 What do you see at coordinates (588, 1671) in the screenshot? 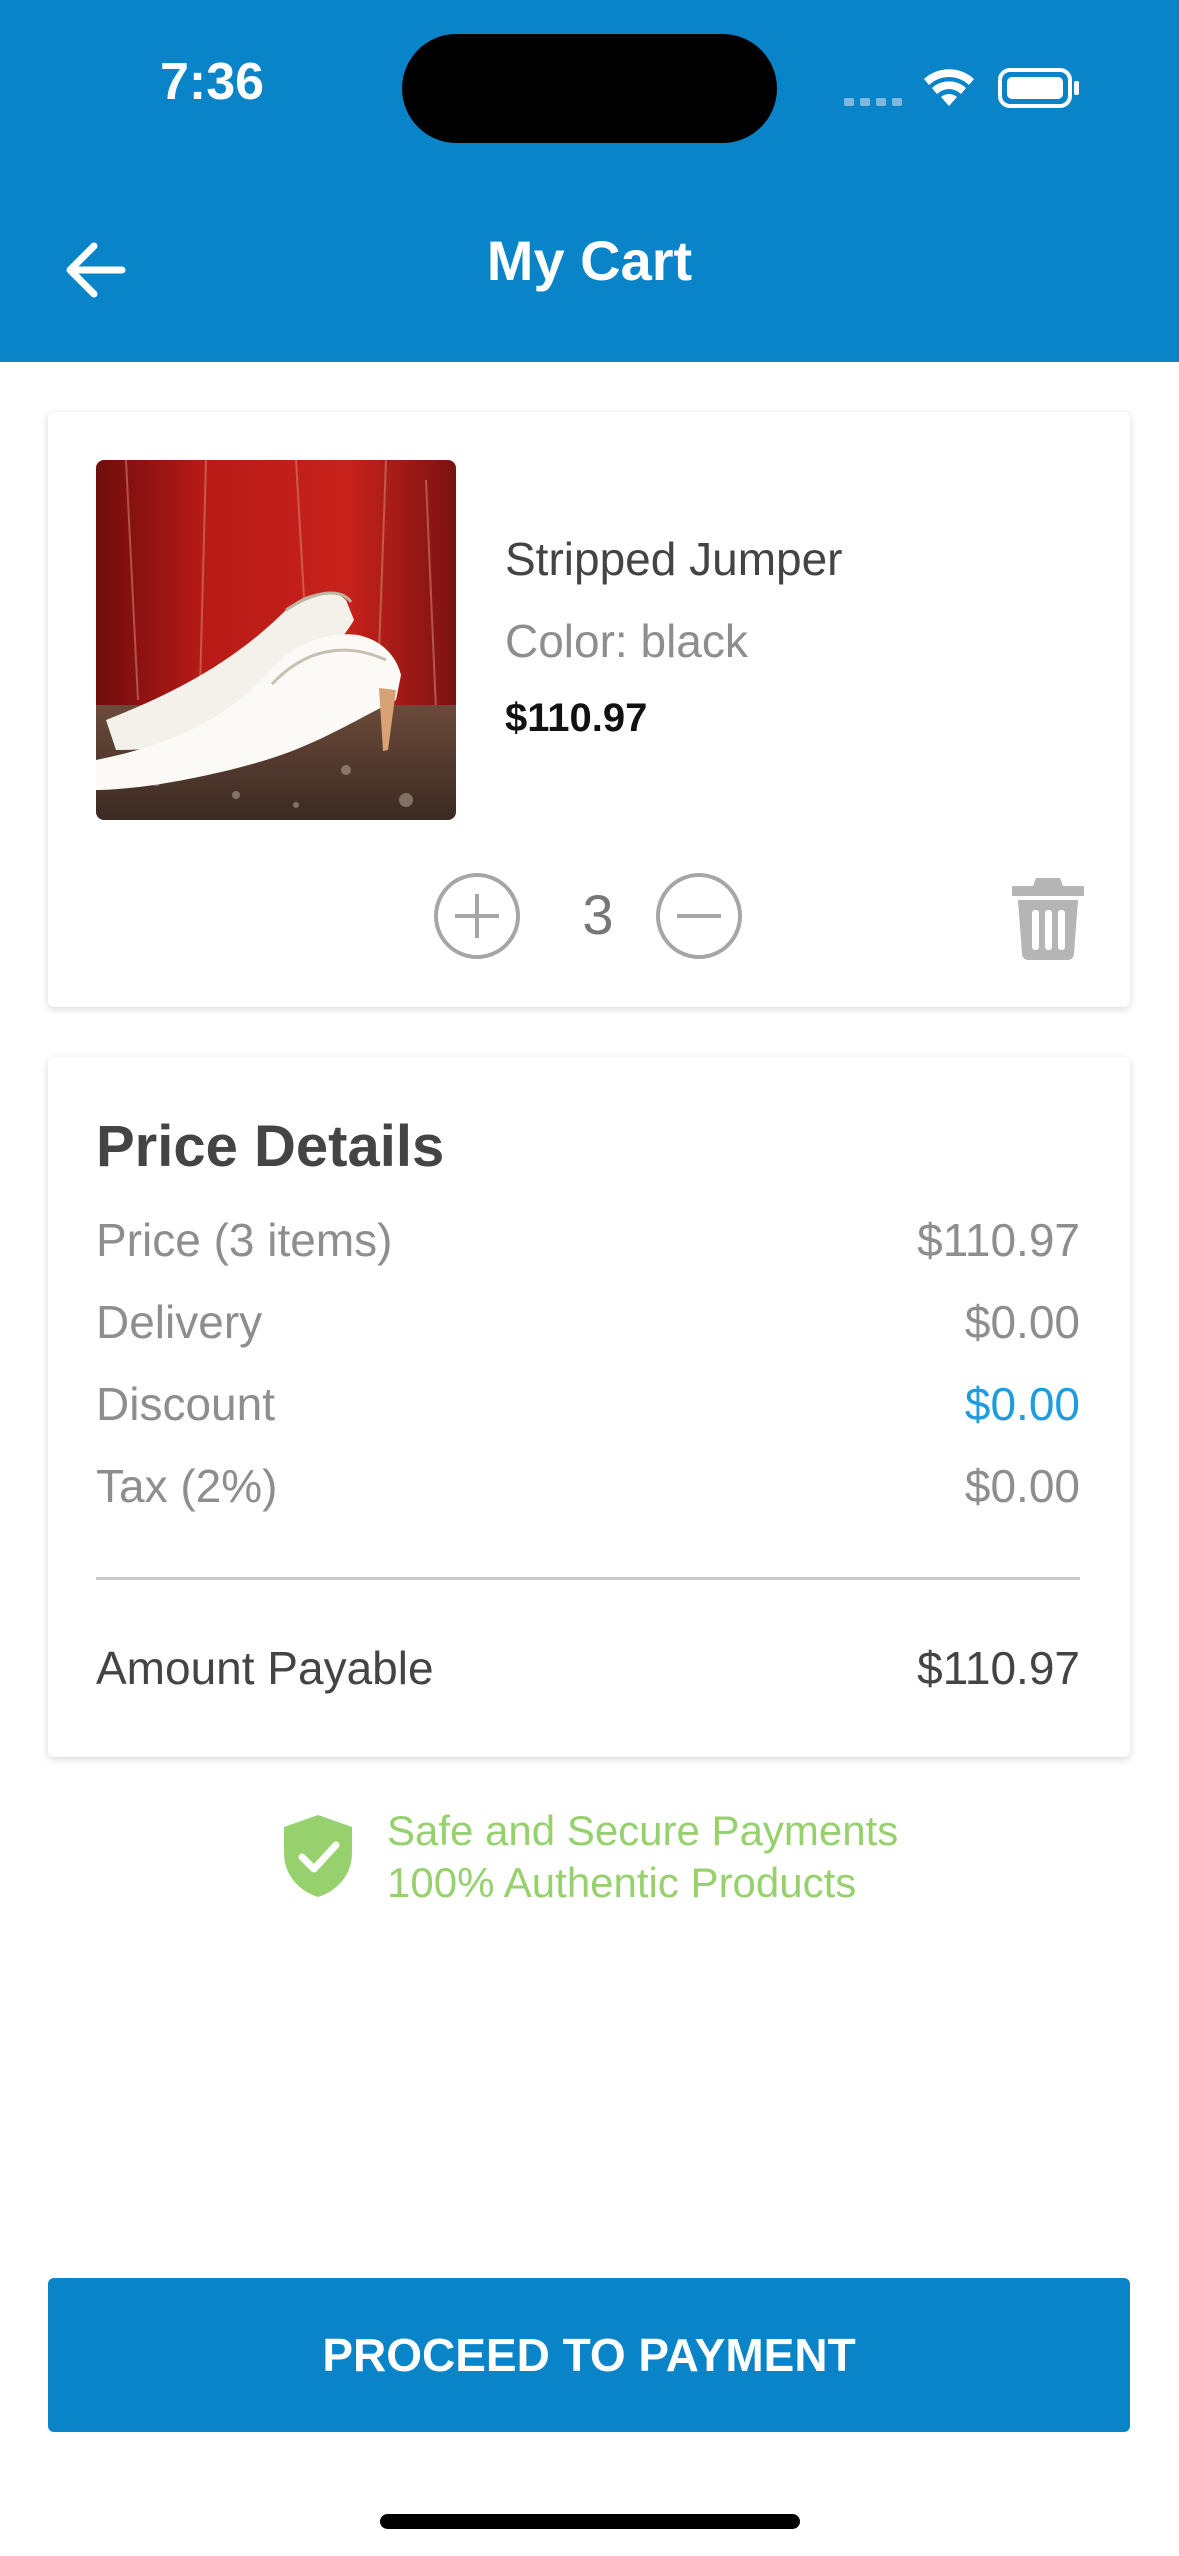
I see `amount-payable-row: Amount Payable $110.97` at bounding box center [588, 1671].